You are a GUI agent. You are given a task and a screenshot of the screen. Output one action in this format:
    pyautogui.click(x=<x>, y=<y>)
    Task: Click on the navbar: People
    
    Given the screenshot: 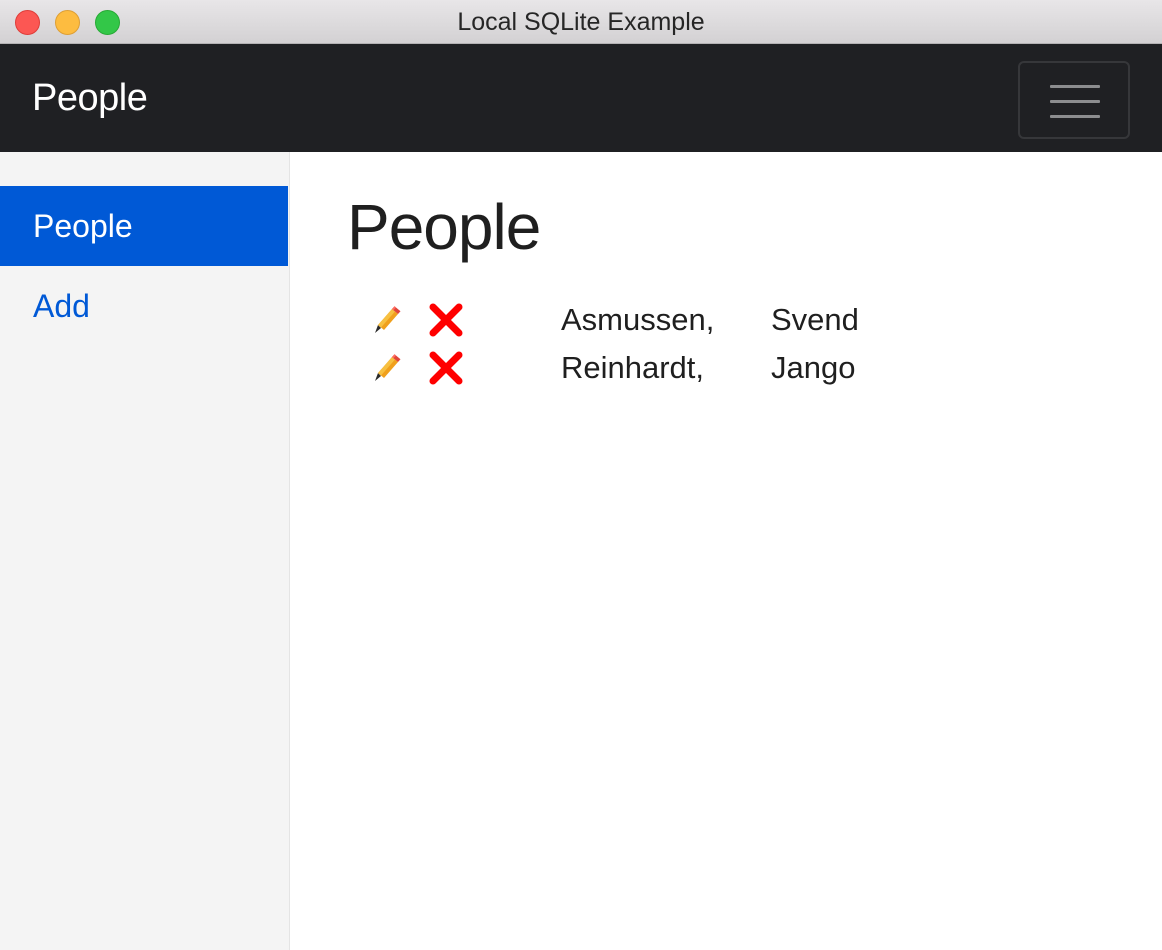 What is the action you would take?
    pyautogui.click(x=581, y=98)
    